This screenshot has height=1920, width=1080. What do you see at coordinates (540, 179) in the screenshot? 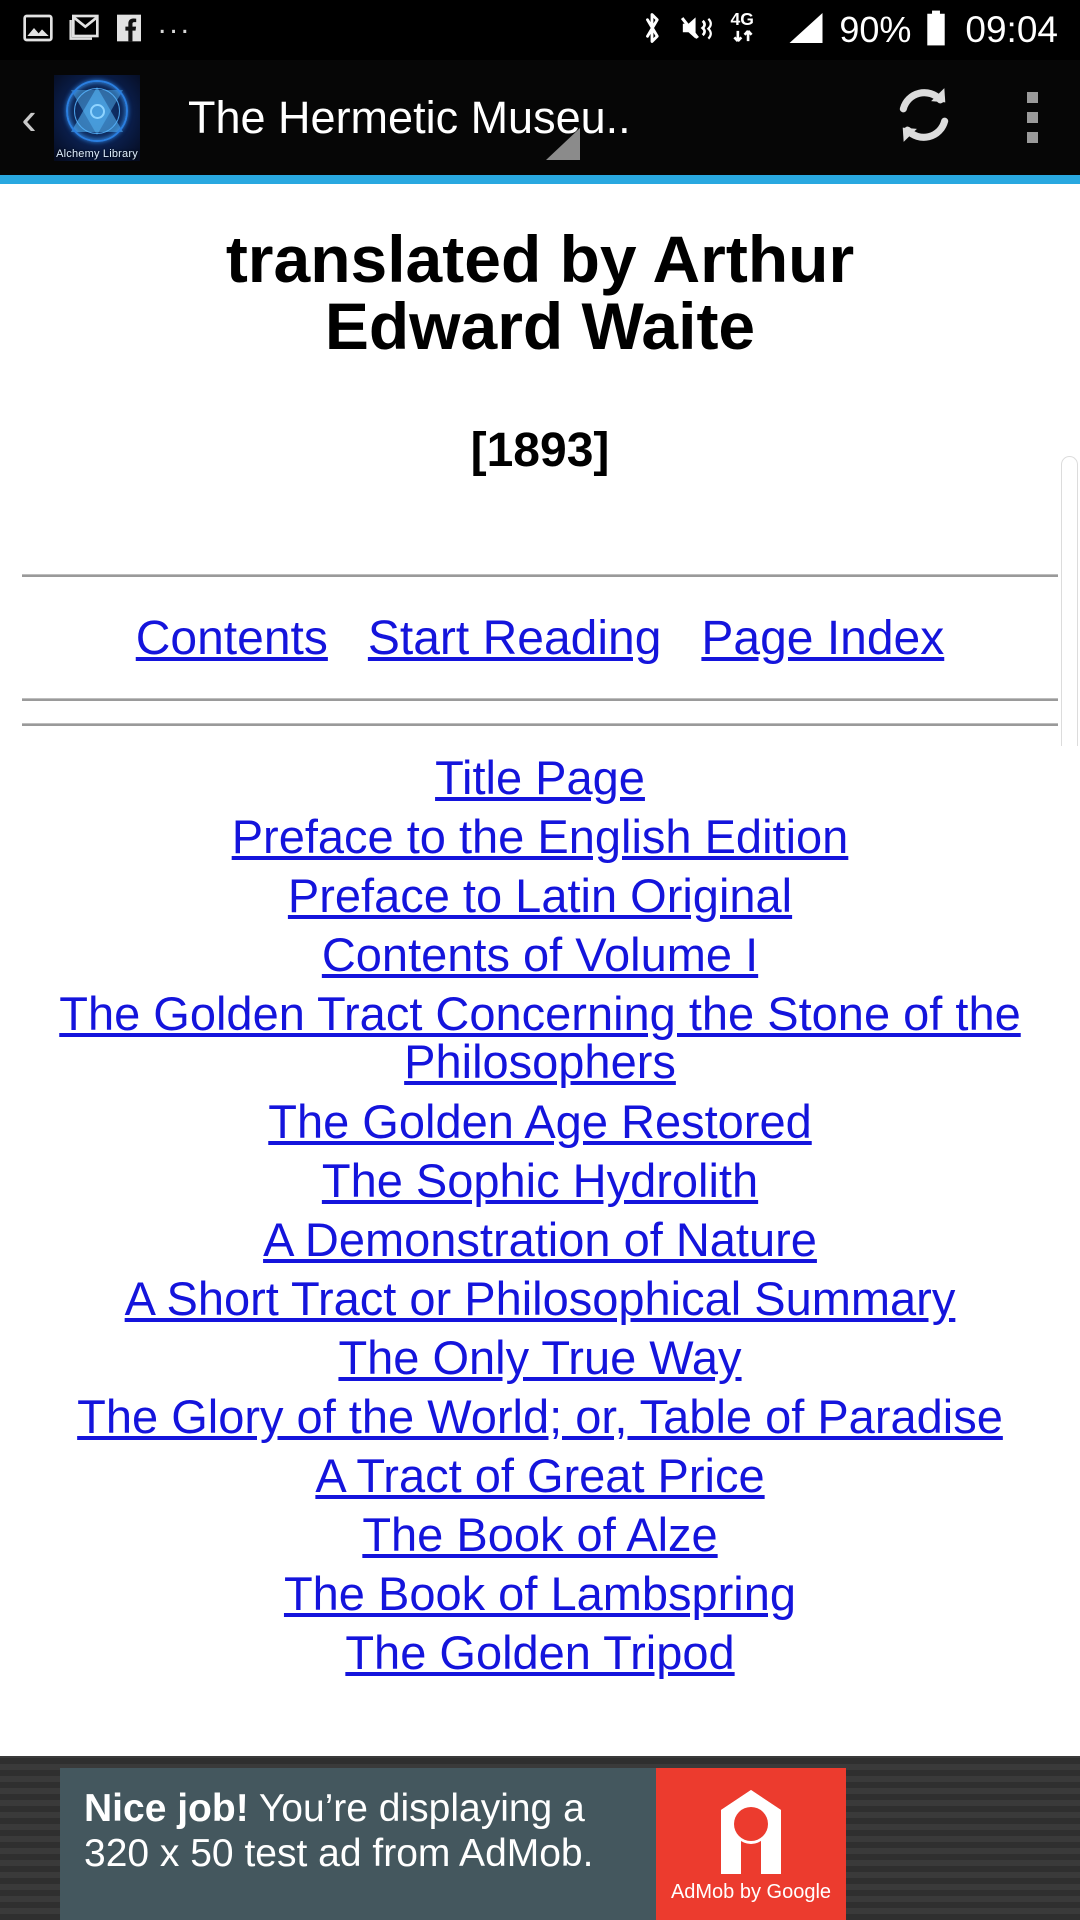
I see `accent-underline` at bounding box center [540, 179].